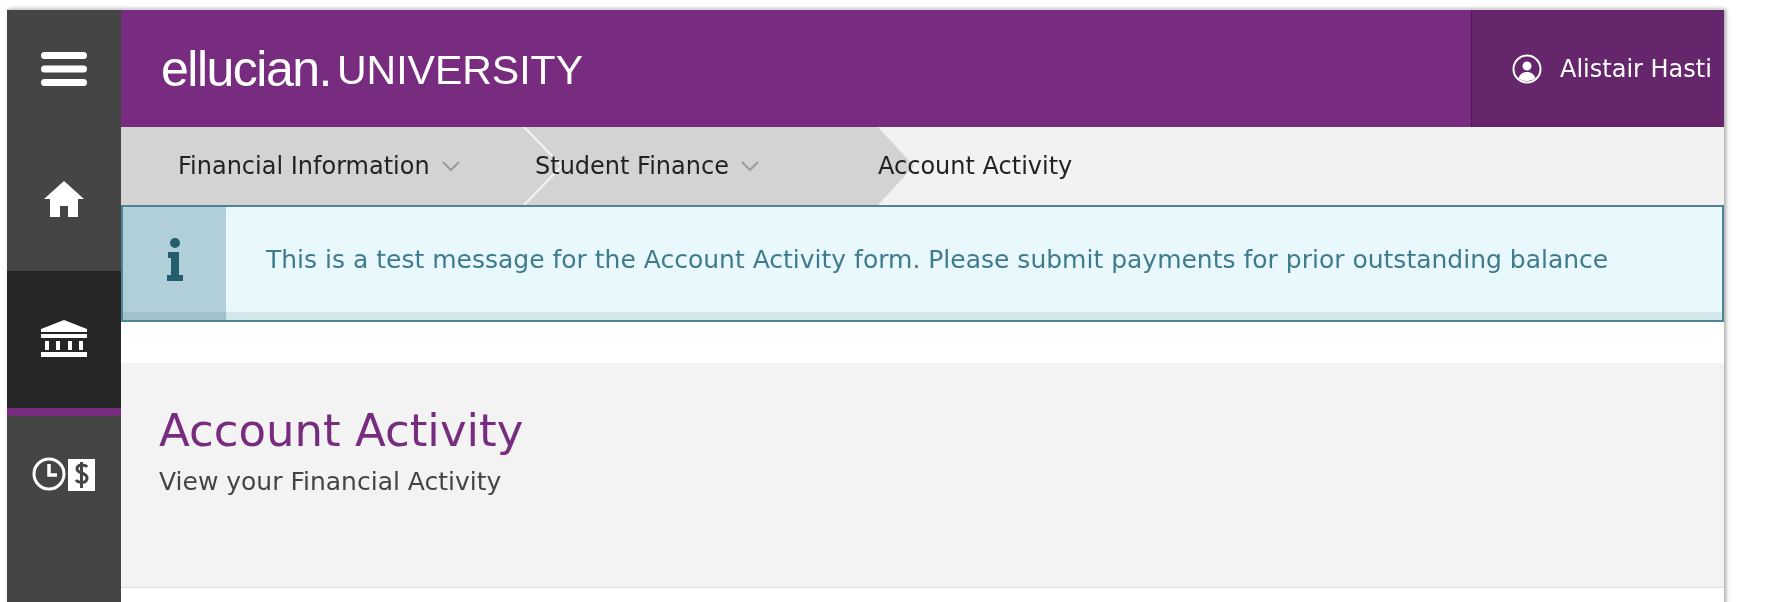 The height and width of the screenshot is (602, 1767). I want to click on notification-message: This is a test message for the Account Activity form. Please submit payments for prior outstanding balance, so click(937, 259).